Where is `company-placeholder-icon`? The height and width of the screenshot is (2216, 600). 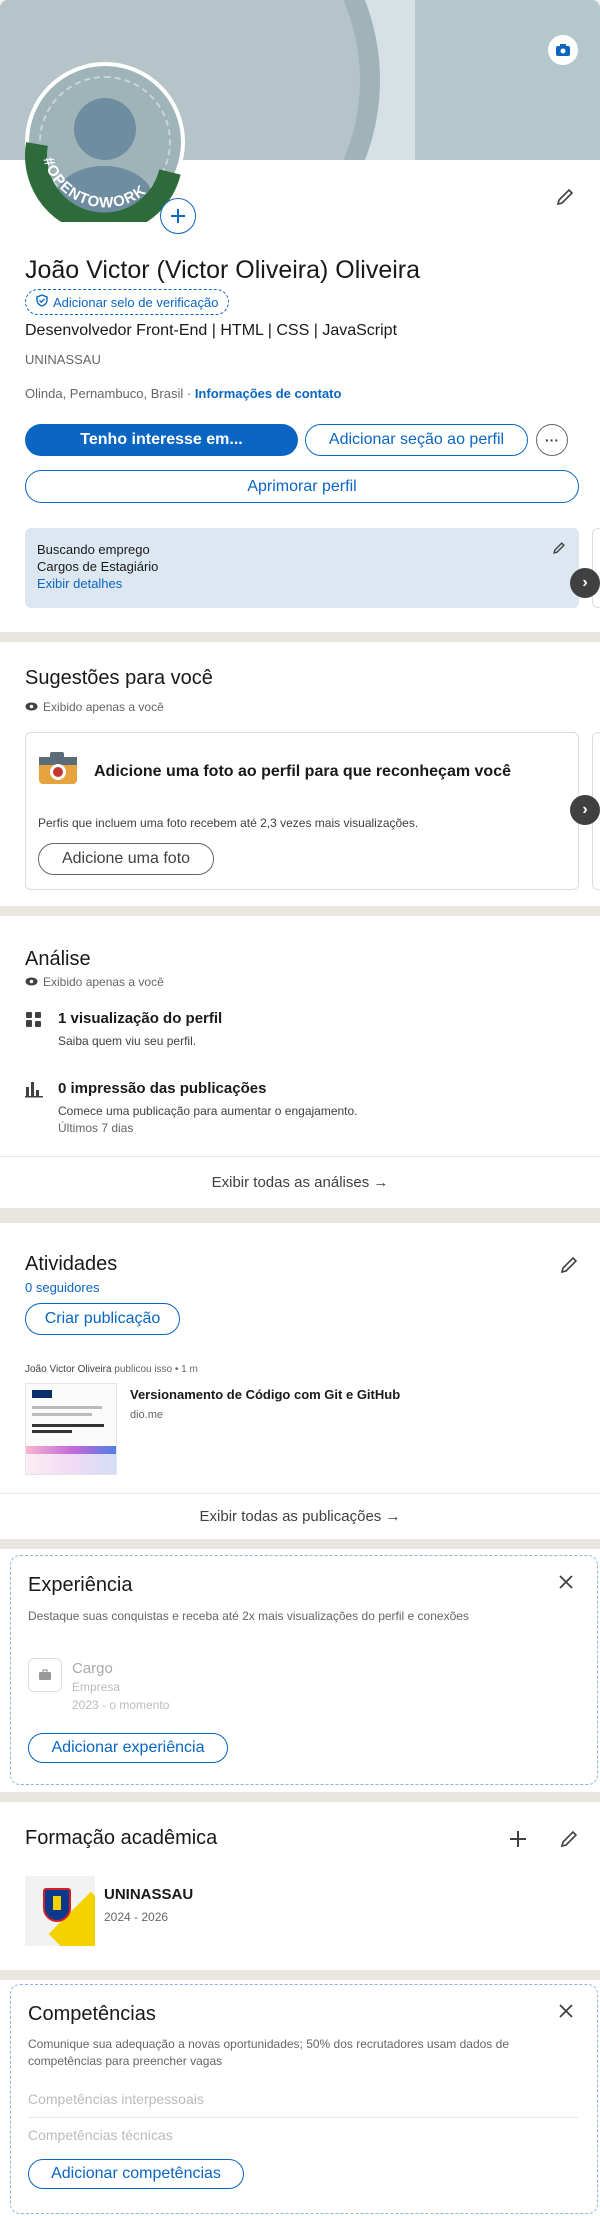 company-placeholder-icon is located at coordinates (45, 1675).